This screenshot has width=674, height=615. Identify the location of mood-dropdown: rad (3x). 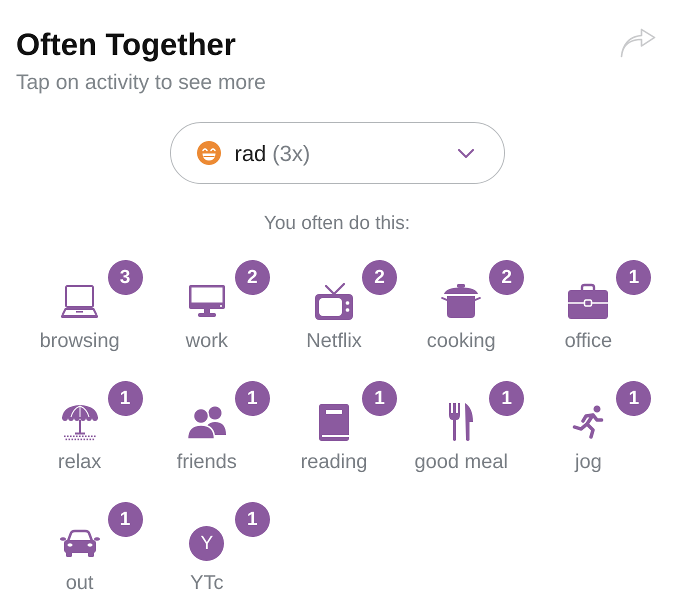
(337, 153).